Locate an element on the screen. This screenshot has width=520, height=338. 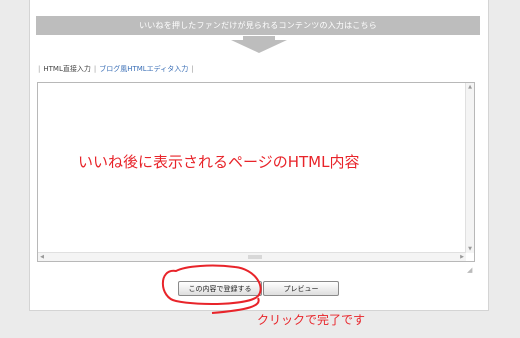
horizontal-scrollbar: ◀ ▶ is located at coordinates (252, 256).